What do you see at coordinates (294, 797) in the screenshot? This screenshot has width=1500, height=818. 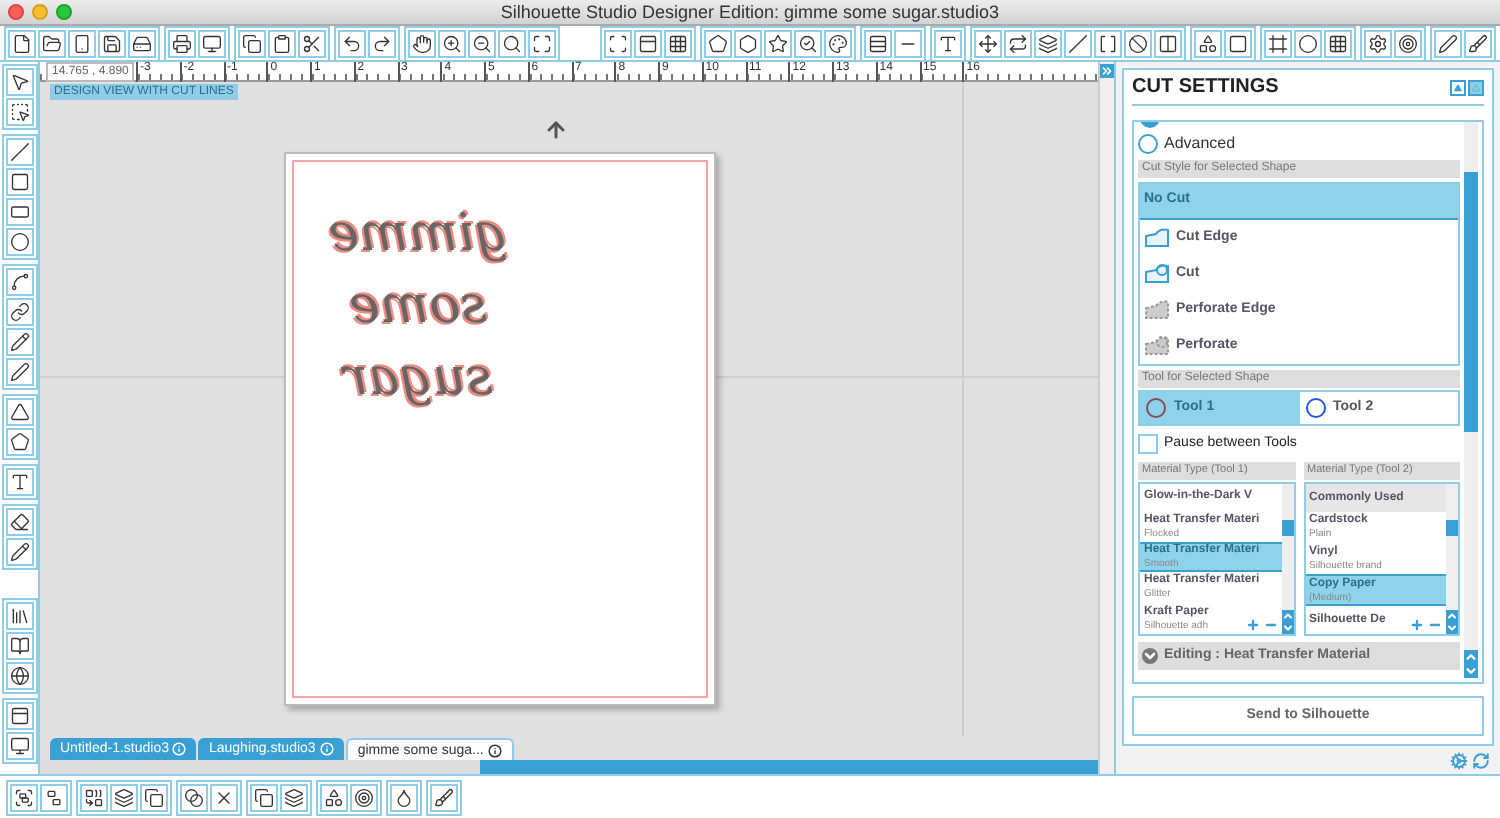 I see `stack-button` at bounding box center [294, 797].